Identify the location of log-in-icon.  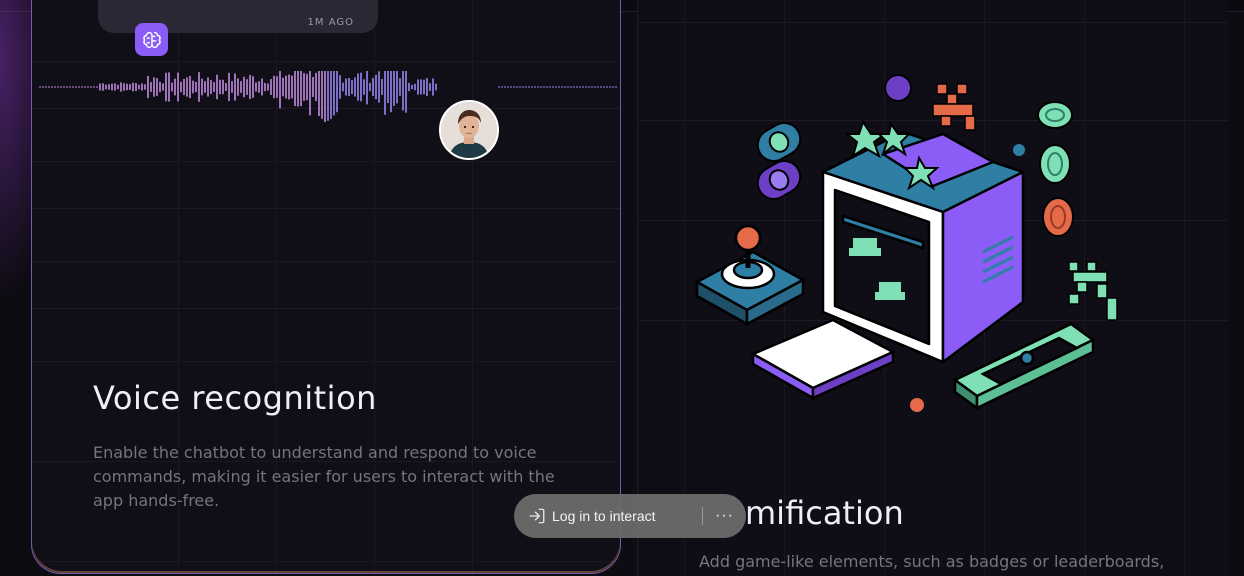
(537, 516).